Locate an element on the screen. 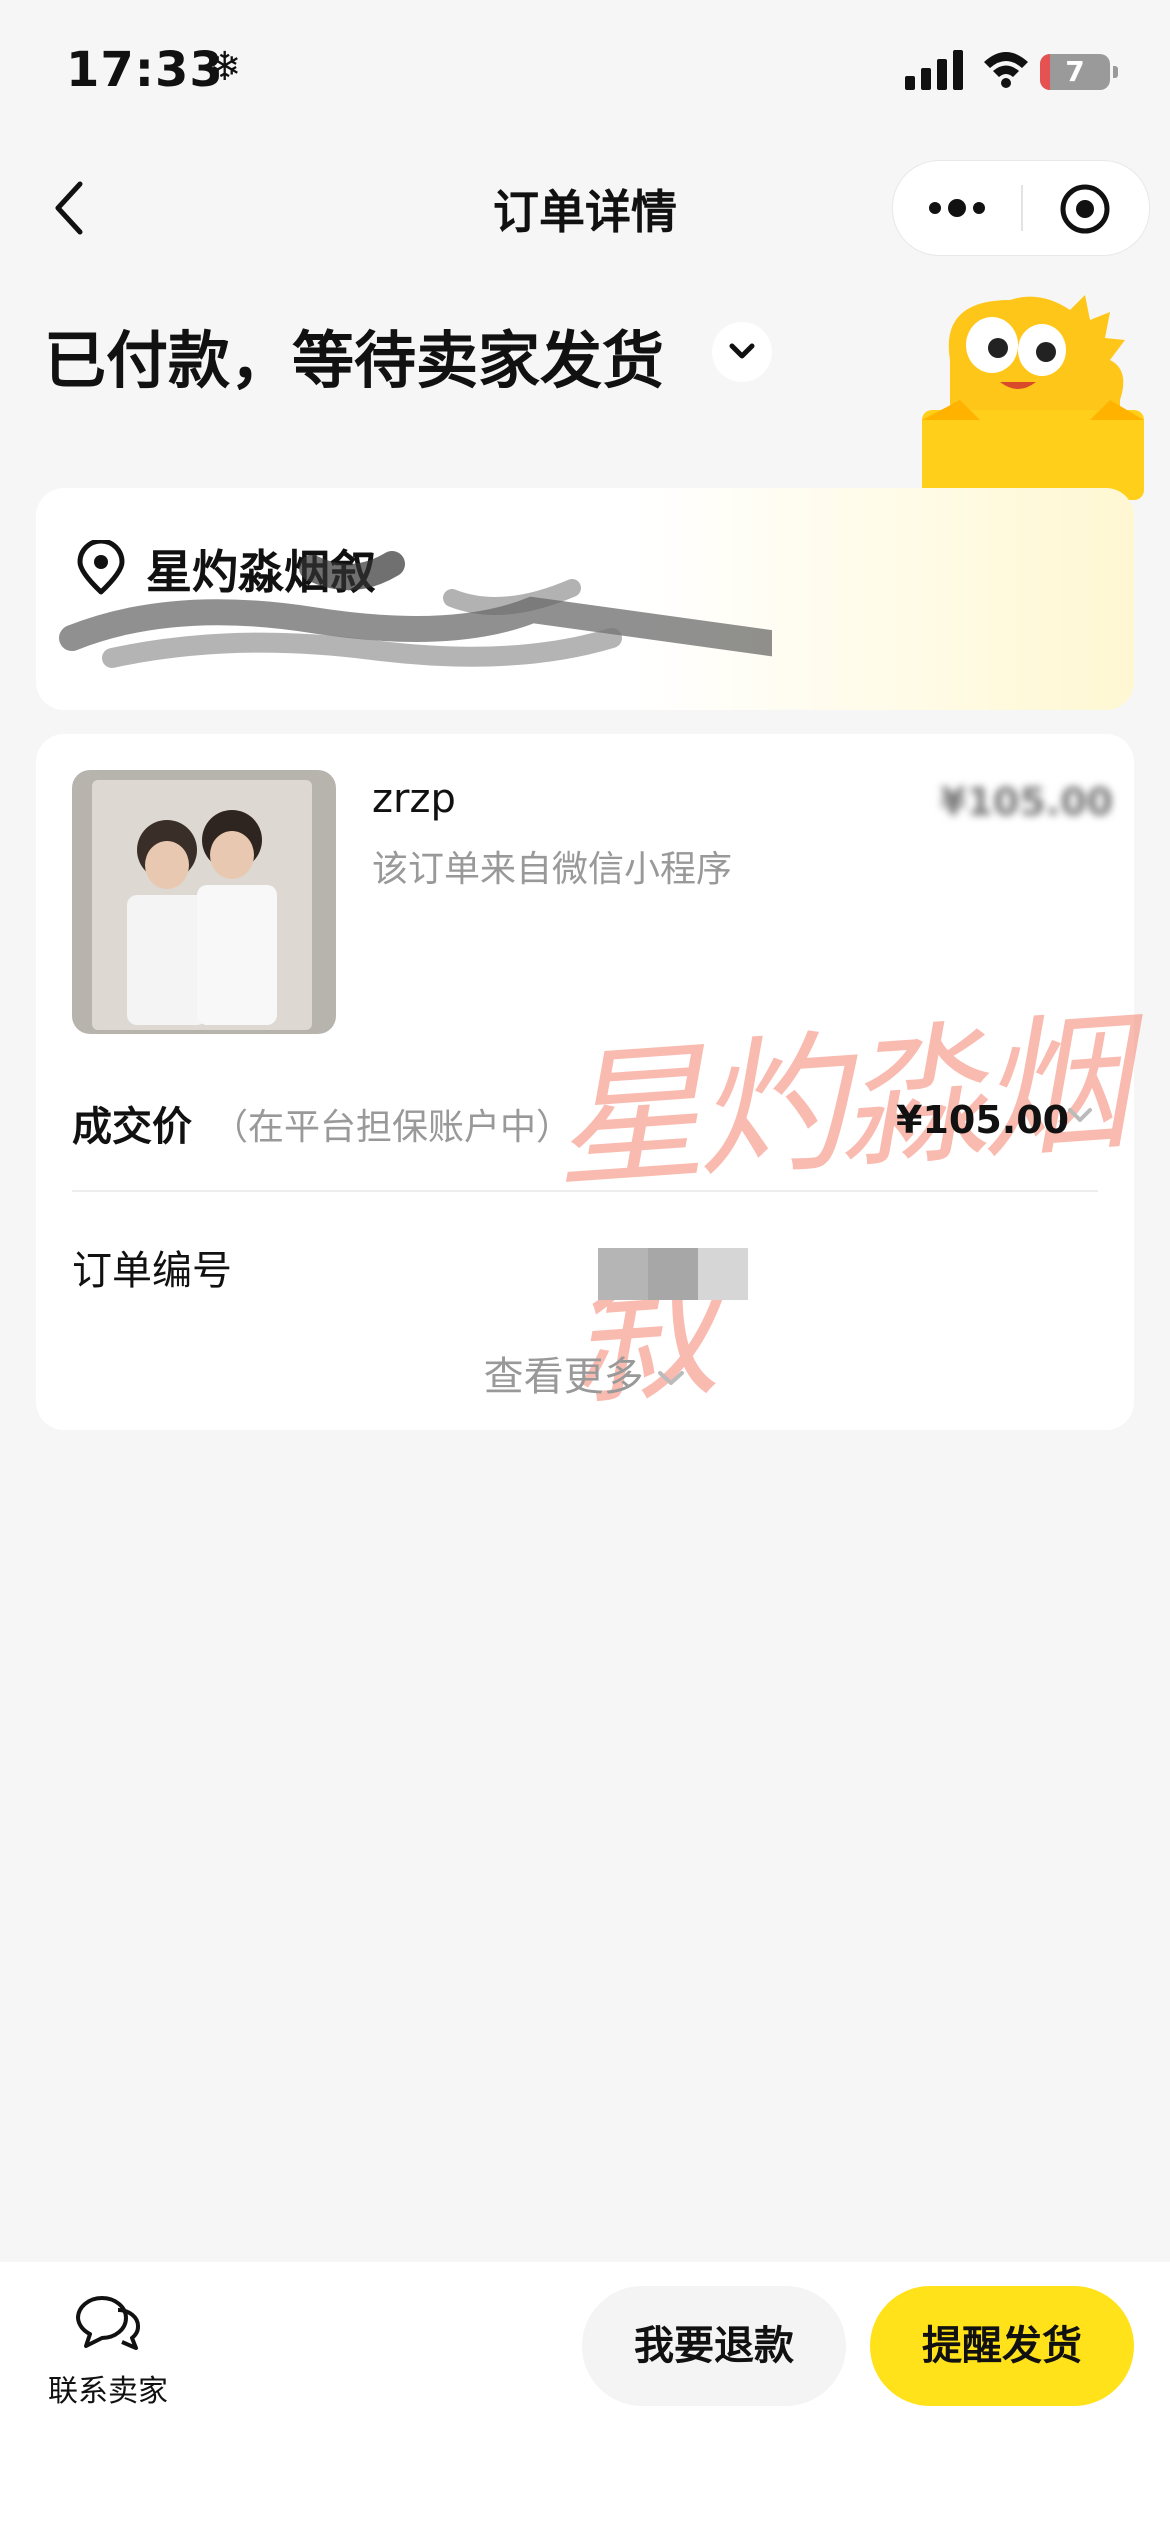  refund-button: 我要退款 is located at coordinates (714, 2346).